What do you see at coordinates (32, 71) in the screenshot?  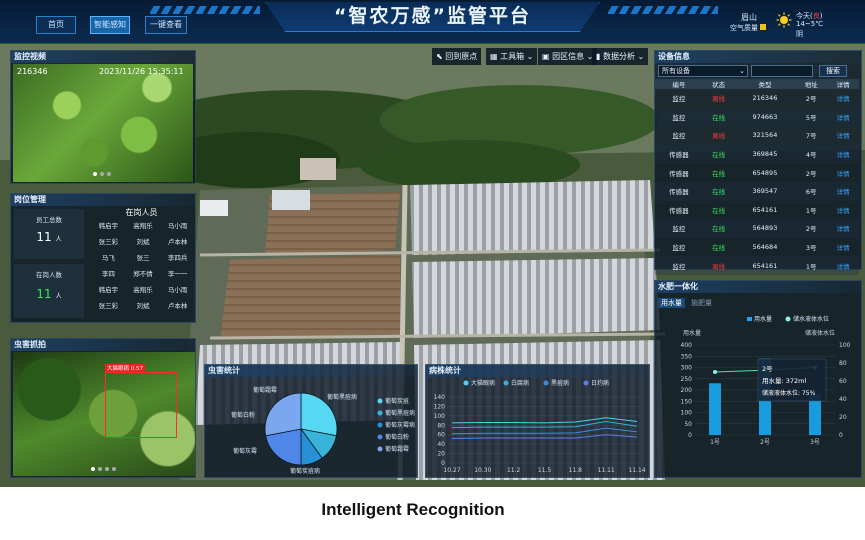 I see `video-device-id: 216346` at bounding box center [32, 71].